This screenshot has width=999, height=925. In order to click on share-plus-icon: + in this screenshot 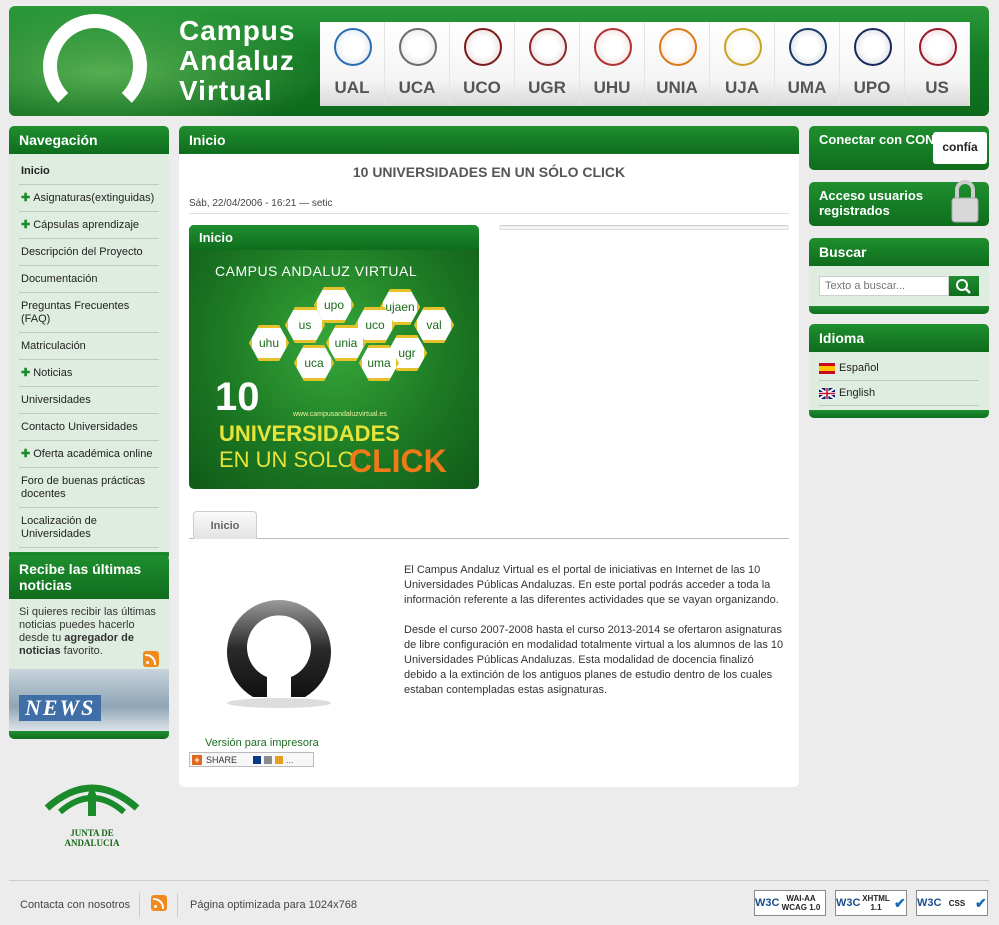, I will do `click(197, 759)`.